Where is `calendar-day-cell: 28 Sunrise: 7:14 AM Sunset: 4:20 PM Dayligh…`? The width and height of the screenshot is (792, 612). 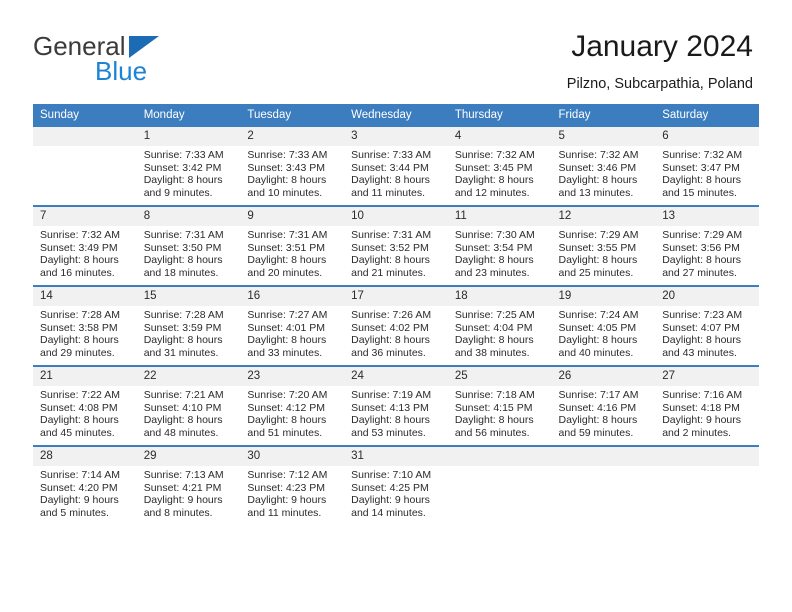 calendar-day-cell: 28 Sunrise: 7:14 AM Sunset: 4:20 PM Dayligh… is located at coordinates (85, 485).